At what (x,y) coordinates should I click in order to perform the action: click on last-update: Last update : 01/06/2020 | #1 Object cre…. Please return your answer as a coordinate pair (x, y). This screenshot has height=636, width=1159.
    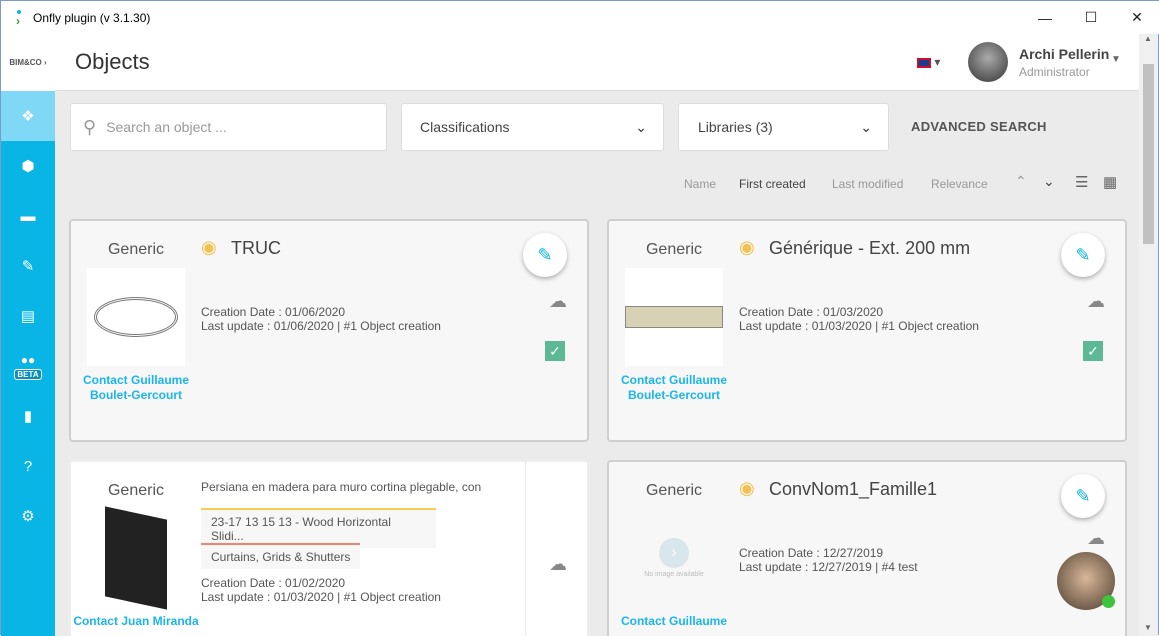
    Looking at the image, I should click on (321, 326).